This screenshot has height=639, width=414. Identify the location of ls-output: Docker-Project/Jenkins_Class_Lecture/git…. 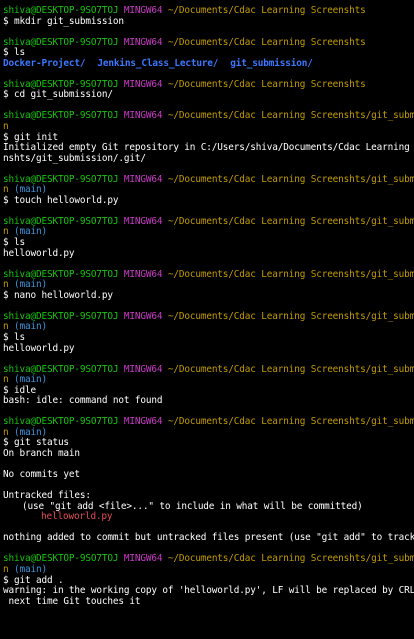
(208, 63).